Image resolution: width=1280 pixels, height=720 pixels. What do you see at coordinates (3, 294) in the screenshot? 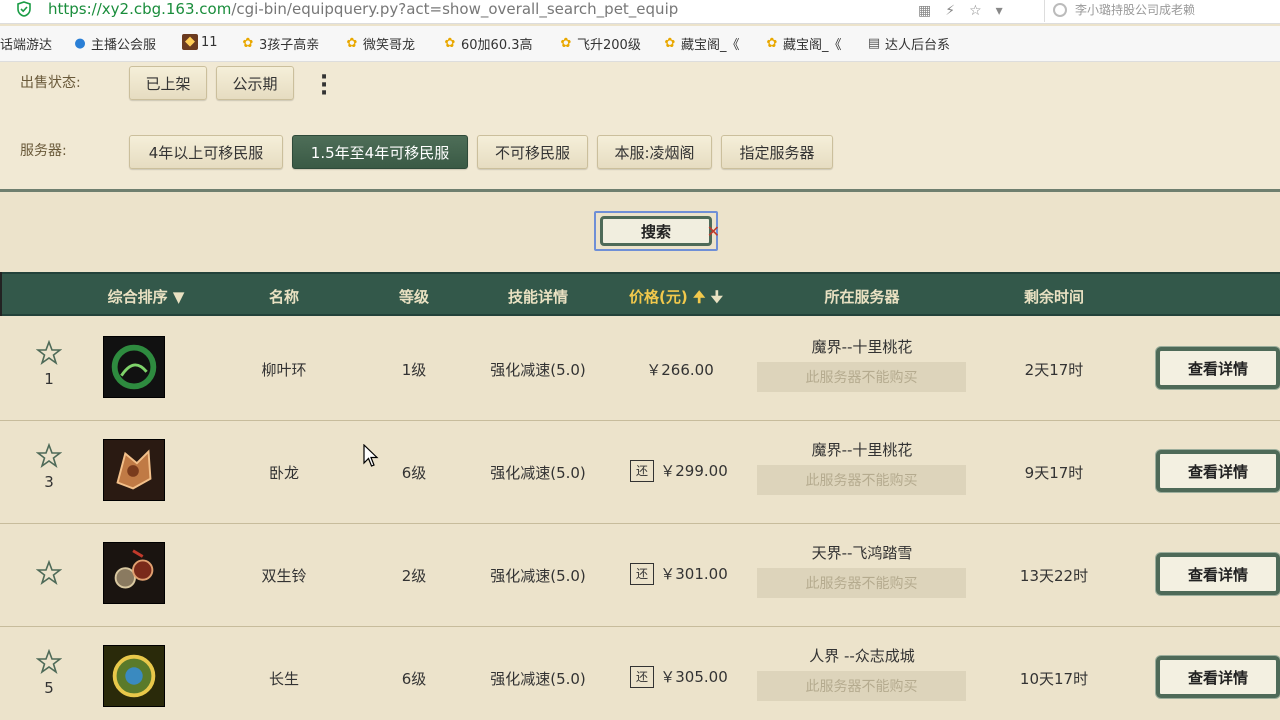
I see `corner-marker` at bounding box center [3, 294].